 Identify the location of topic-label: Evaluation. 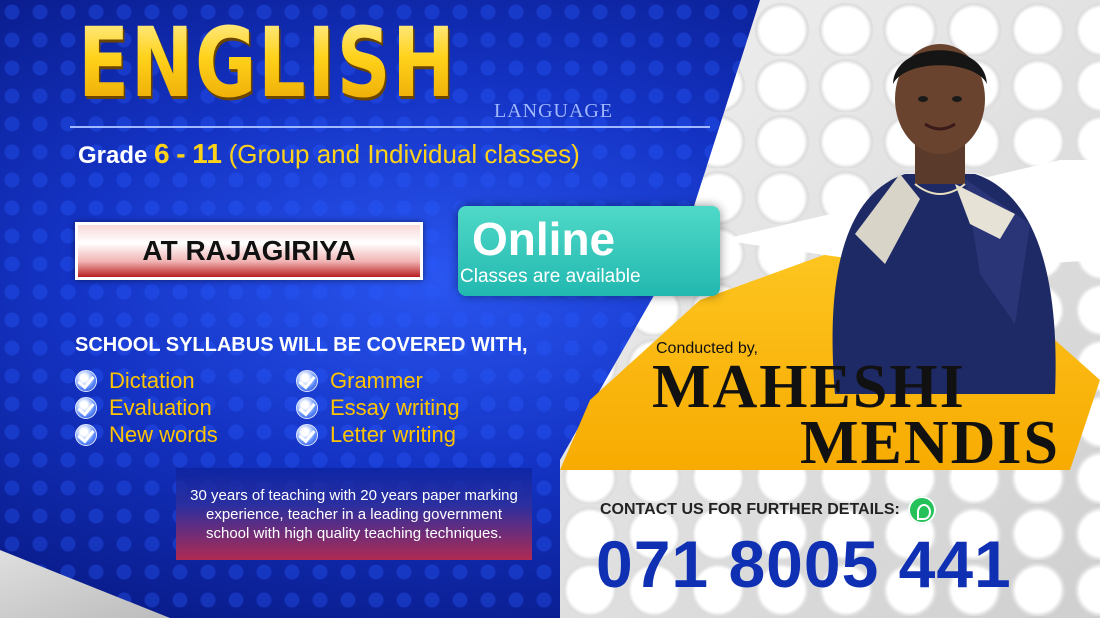
(160, 407).